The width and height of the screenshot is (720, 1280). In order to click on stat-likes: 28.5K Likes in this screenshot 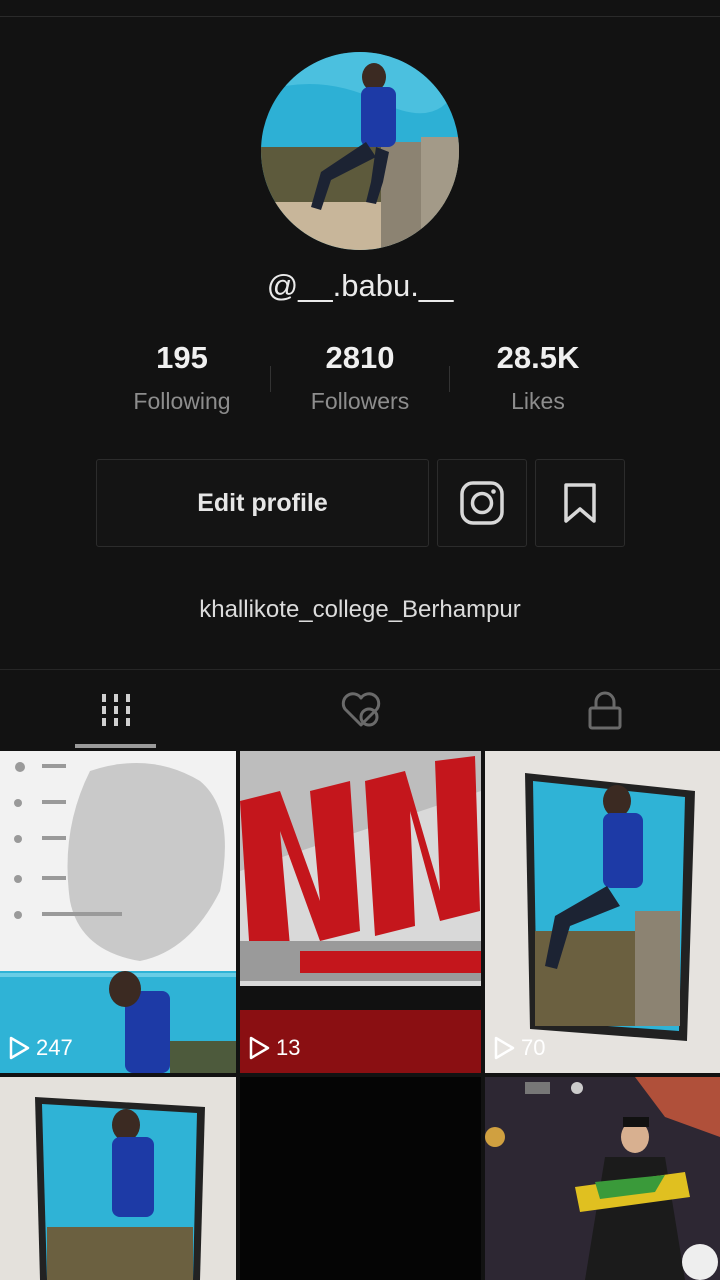, I will do `click(538, 377)`.